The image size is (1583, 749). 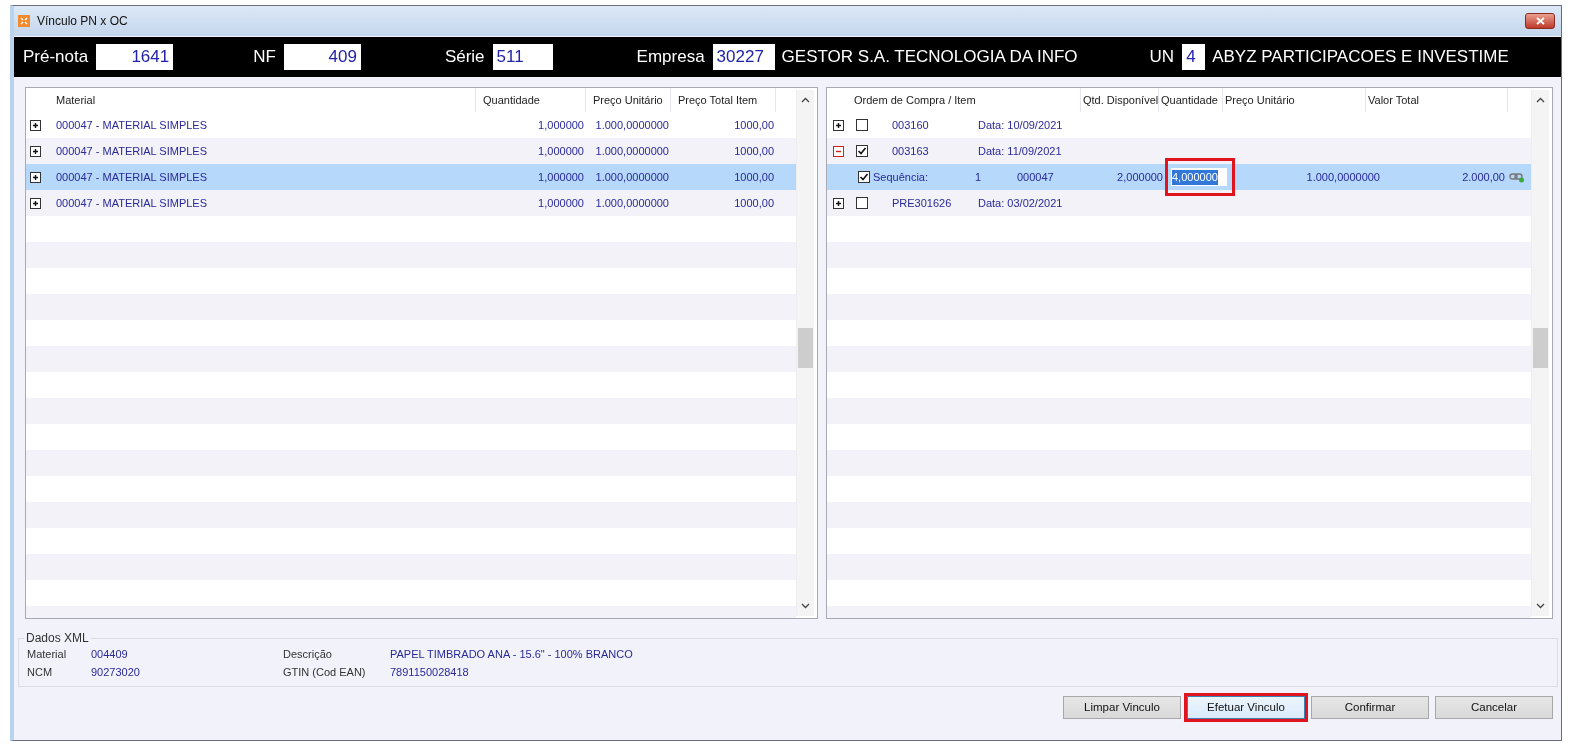 What do you see at coordinates (40, 672) in the screenshot?
I see `field-label: NCM` at bounding box center [40, 672].